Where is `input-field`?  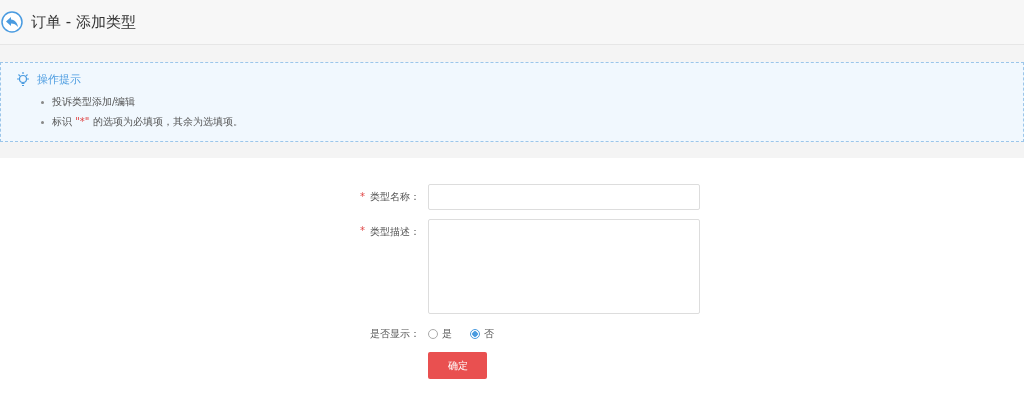 input-field is located at coordinates (564, 197).